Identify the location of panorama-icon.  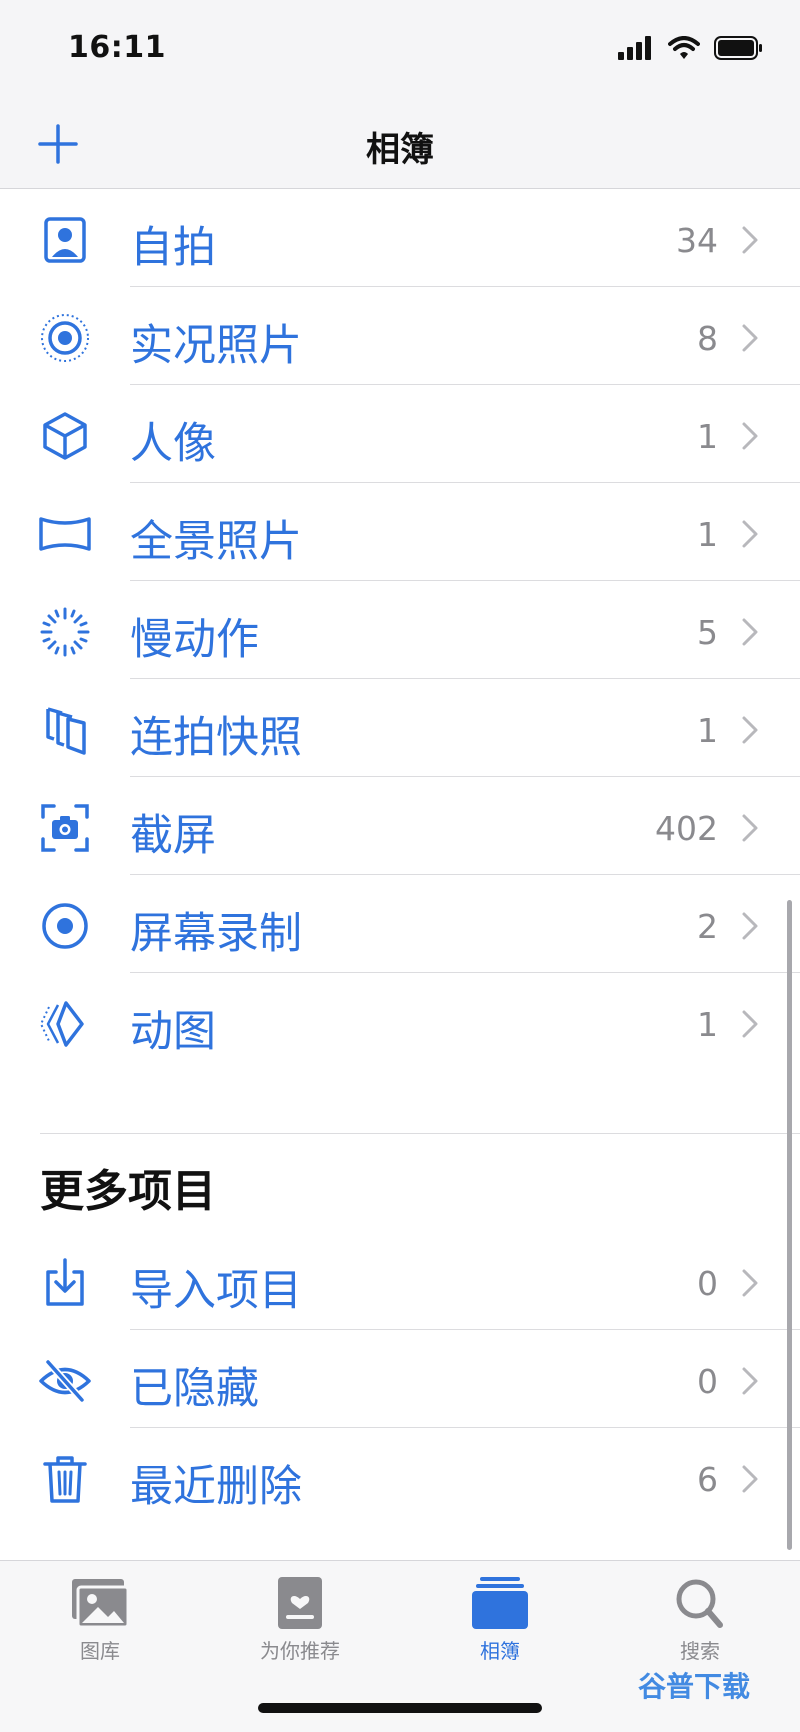
(65, 534).